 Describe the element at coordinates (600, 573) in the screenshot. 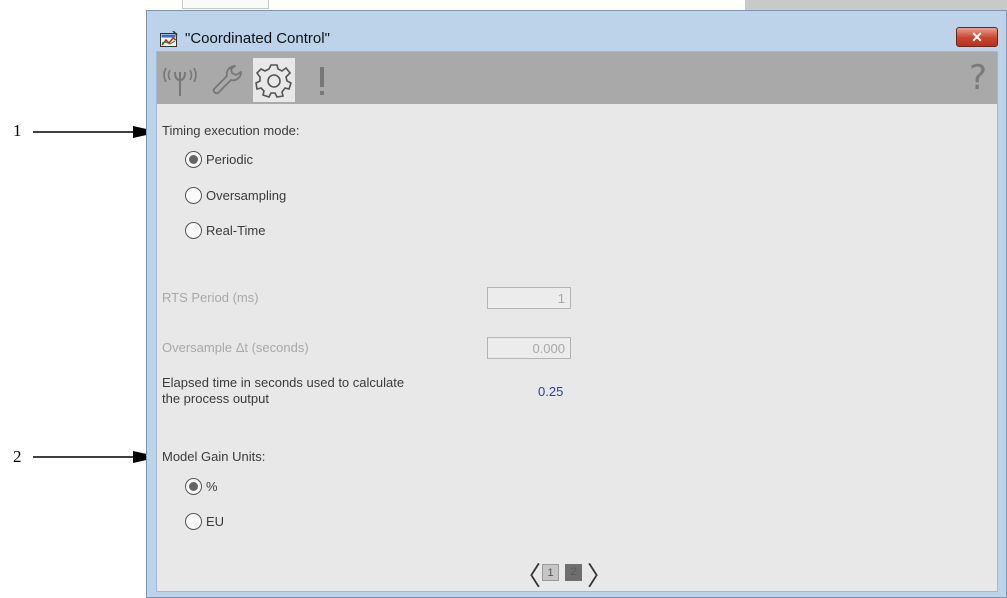

I see `next-page-button: 〉` at that location.